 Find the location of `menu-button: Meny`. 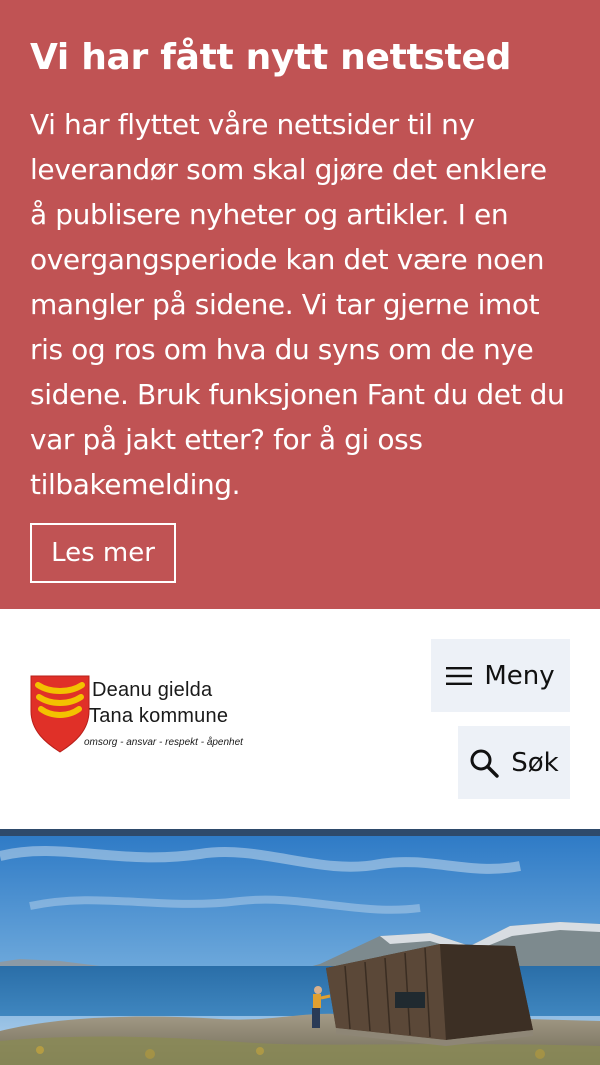

menu-button: Meny is located at coordinates (500, 675).